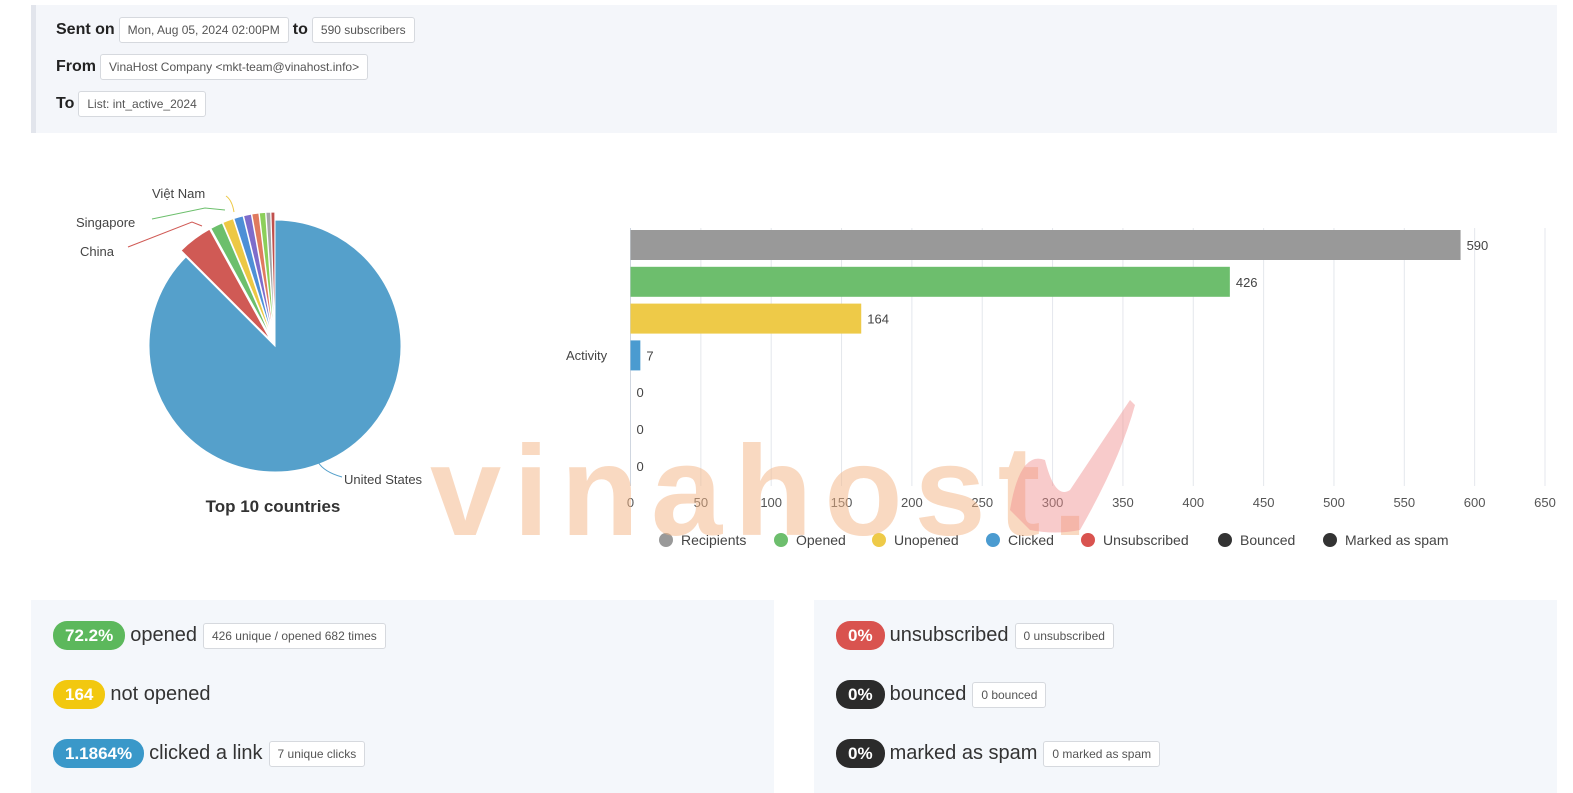 The image size is (1573, 793). Describe the element at coordinates (383, 479) in the screenshot. I see `pie-label-united-states: United States` at that location.